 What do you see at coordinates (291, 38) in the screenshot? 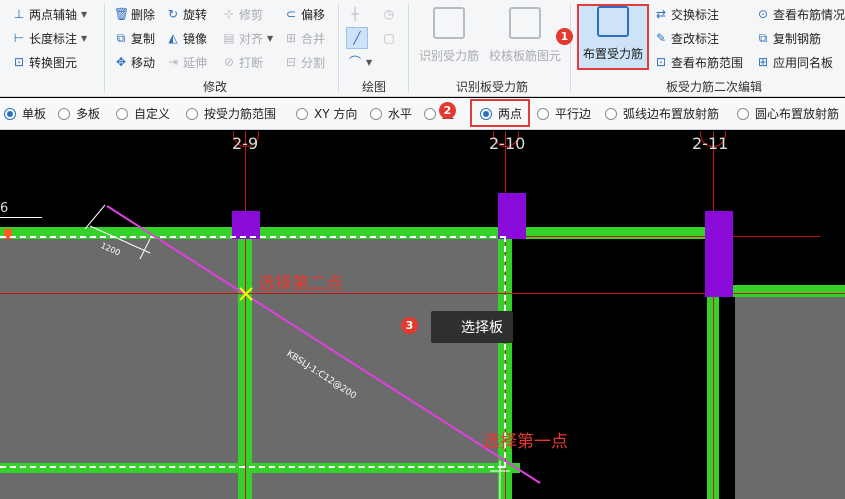
I see `merge-icon: ⊞` at bounding box center [291, 38].